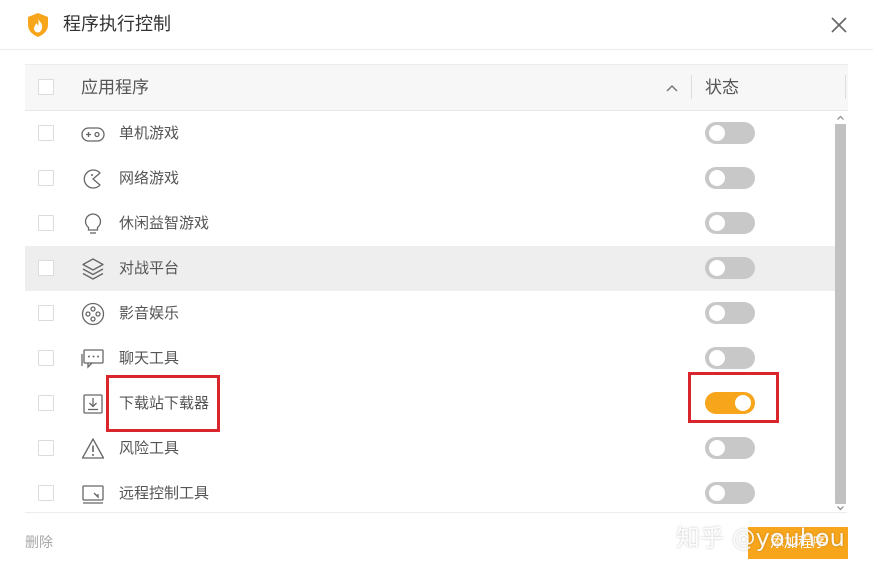  What do you see at coordinates (39, 543) in the screenshot?
I see `delete-button: 删除` at bounding box center [39, 543].